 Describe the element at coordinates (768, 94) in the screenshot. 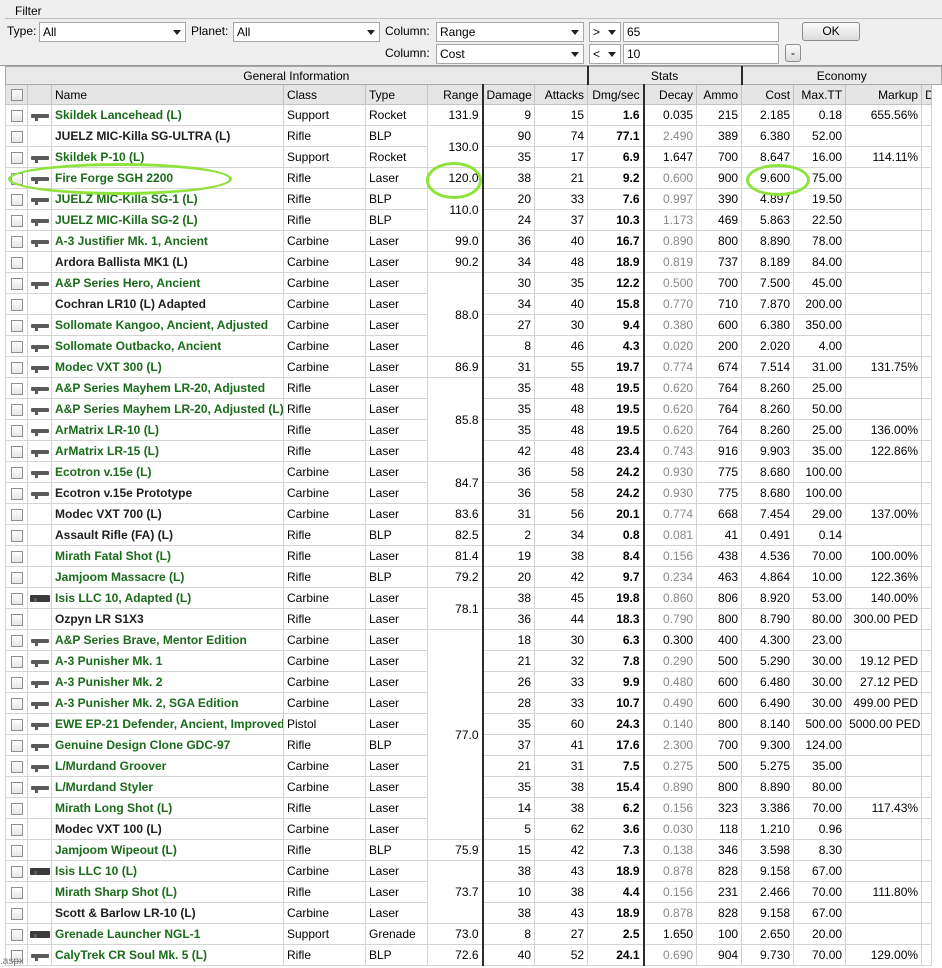

I see `column-header-cost: Cost` at that location.